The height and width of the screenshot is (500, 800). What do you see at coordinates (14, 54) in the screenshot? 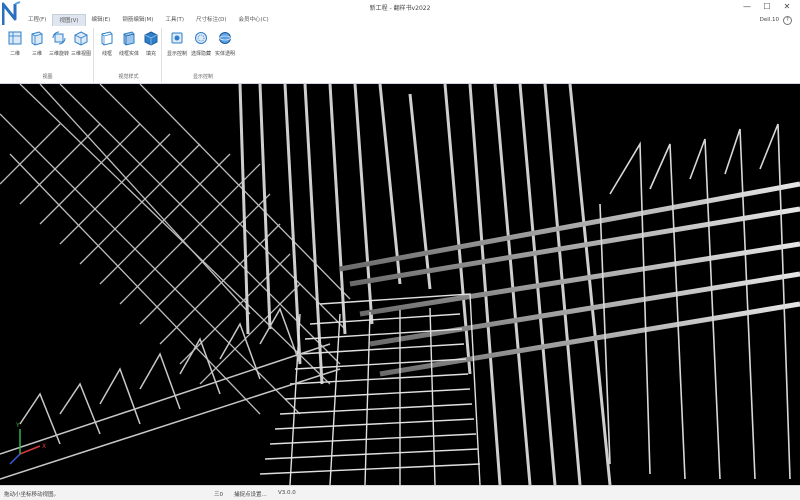
I see `view-2d-label: 二维` at bounding box center [14, 54].